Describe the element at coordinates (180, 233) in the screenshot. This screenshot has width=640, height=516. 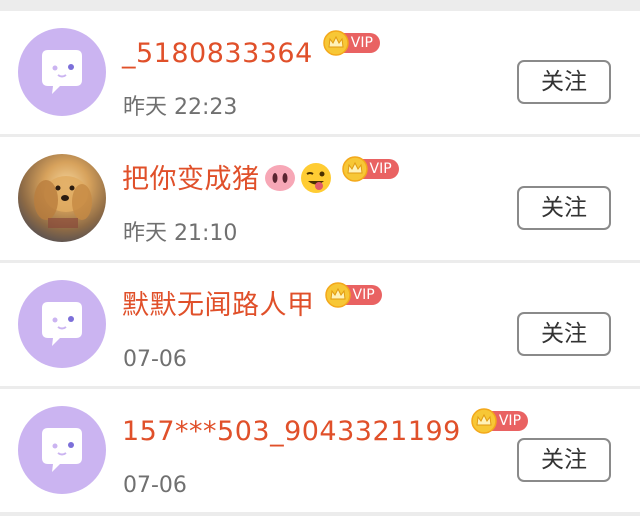
I see `timestamp: 昨天 21:10` at that location.